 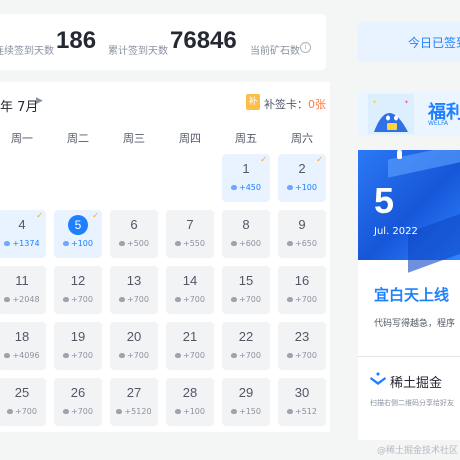 I want to click on day-cell: 21 +700, so click(x=190, y=346).